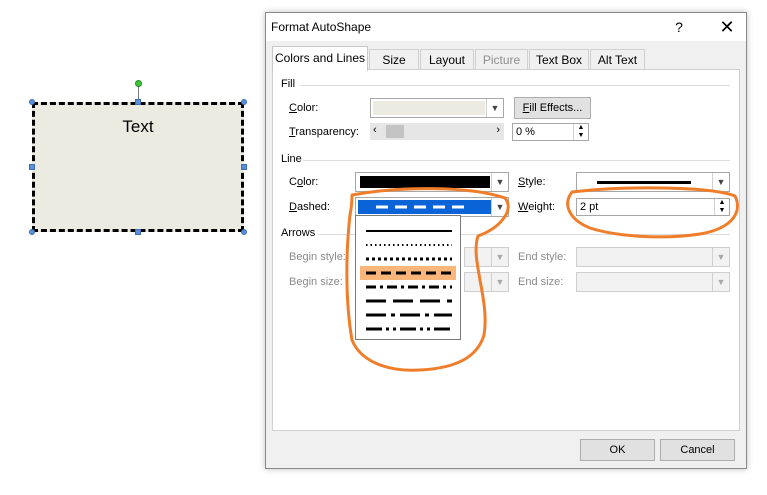 The width and height of the screenshot is (767, 495). Describe the element at coordinates (244, 102) in the screenshot. I see `resize-handle-top-right` at that location.